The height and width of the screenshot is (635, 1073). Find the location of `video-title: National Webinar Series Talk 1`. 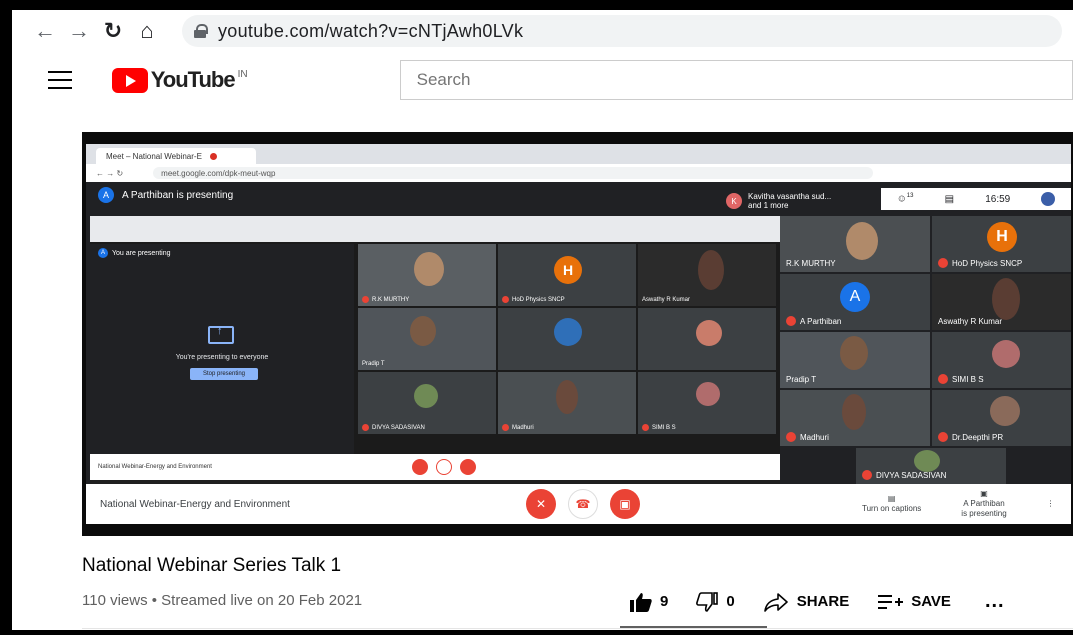

video-title: National Webinar Series Talk 1 is located at coordinates (212, 565).